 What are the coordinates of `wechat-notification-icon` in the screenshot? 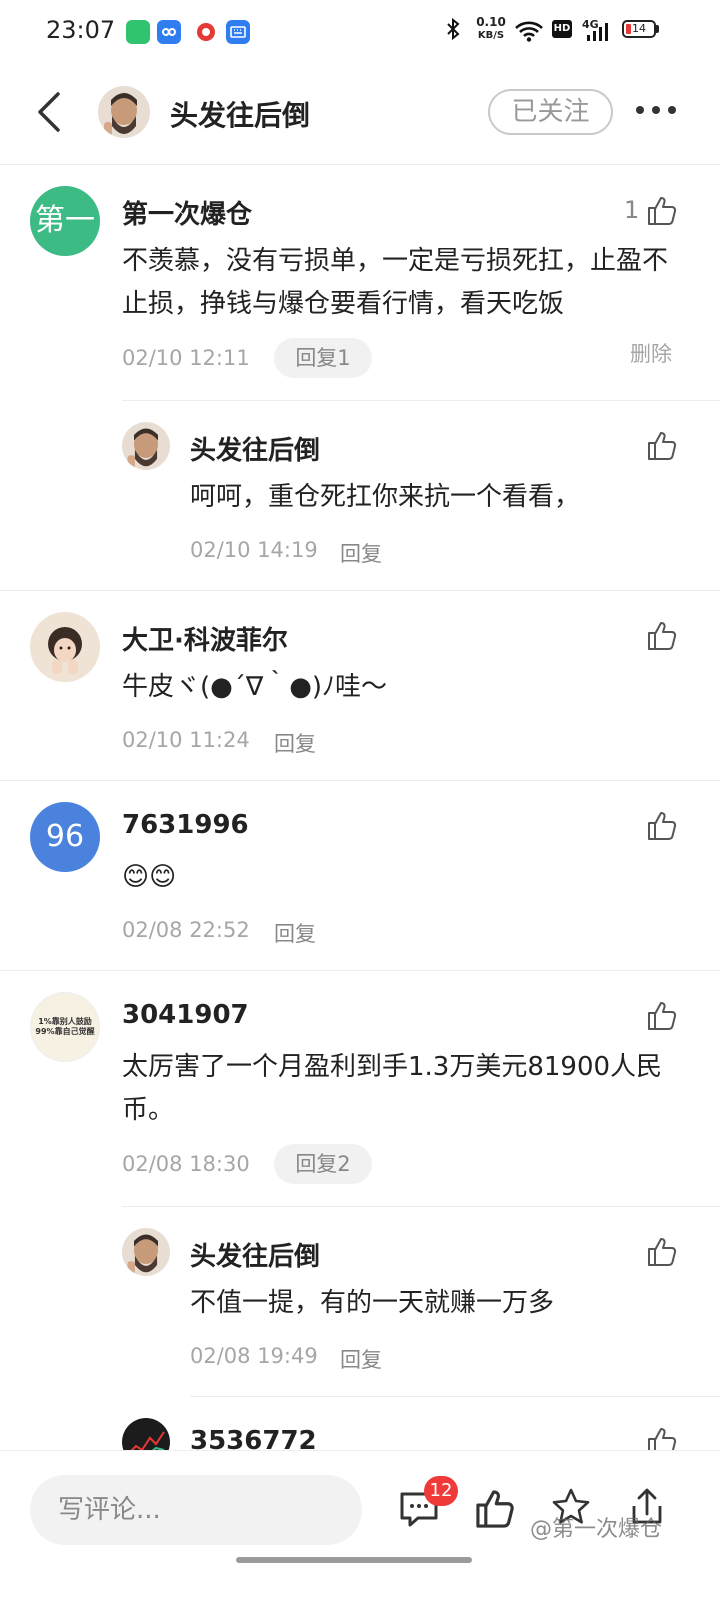 It's located at (138, 32).